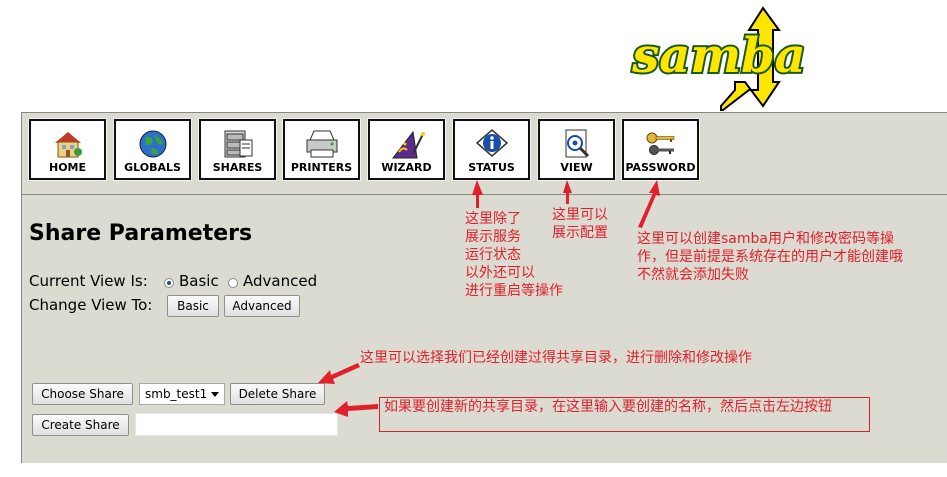 This screenshot has width=947, height=477. What do you see at coordinates (567, 192) in the screenshot?
I see `view-arrow` at bounding box center [567, 192].